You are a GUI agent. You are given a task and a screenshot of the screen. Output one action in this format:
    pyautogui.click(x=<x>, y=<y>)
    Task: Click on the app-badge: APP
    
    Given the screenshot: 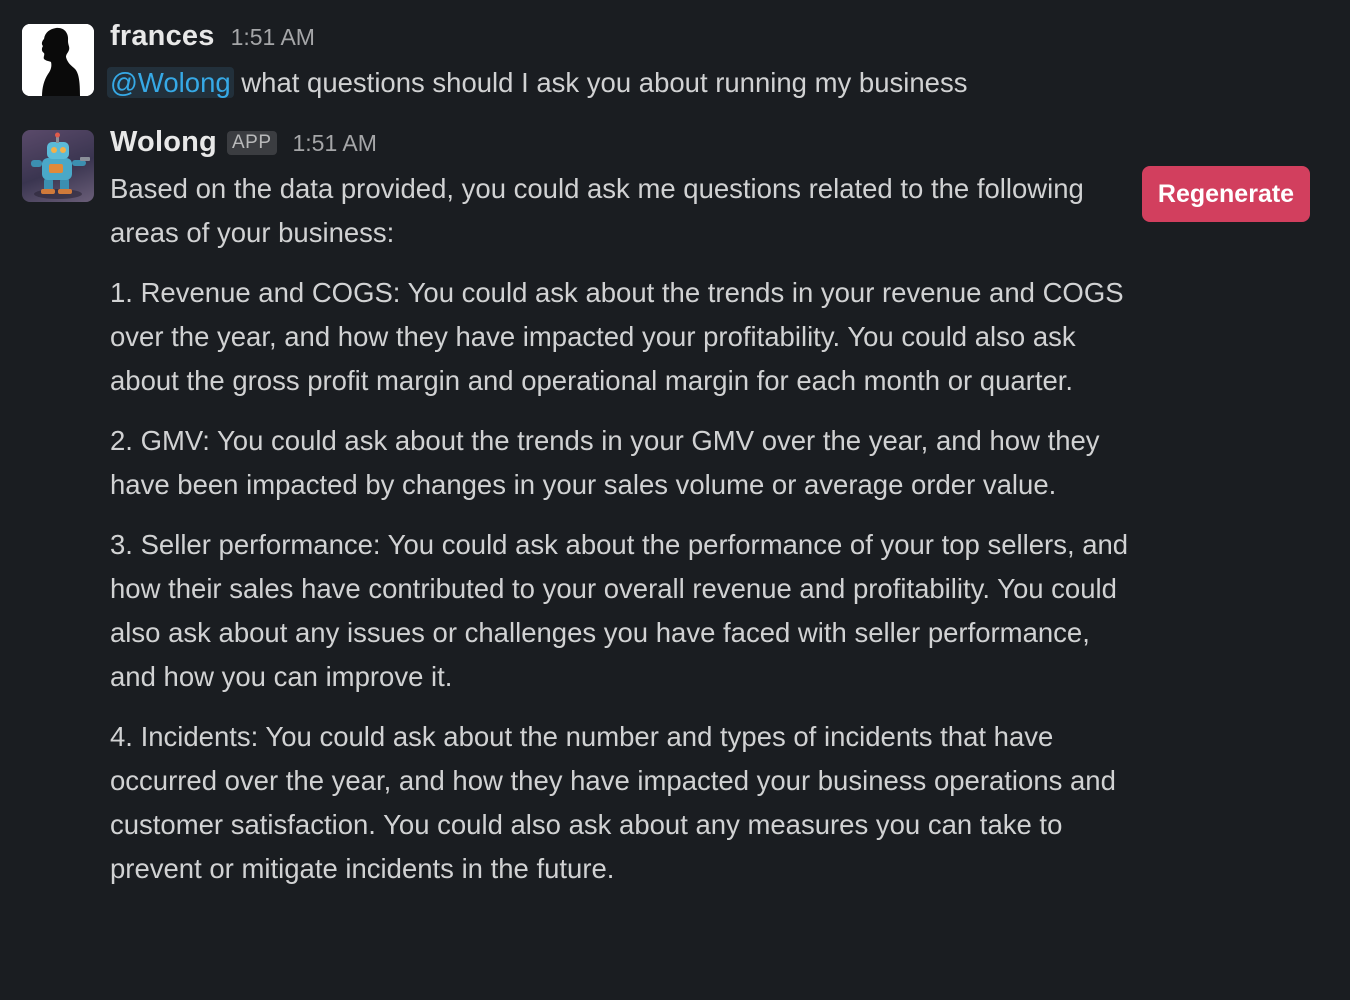 What is the action you would take?
    pyautogui.click(x=251, y=143)
    